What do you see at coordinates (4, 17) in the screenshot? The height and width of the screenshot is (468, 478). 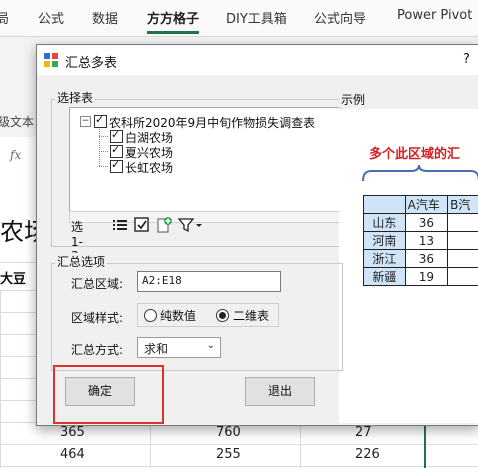 I see `ribbon-tab-layout: 局` at bounding box center [4, 17].